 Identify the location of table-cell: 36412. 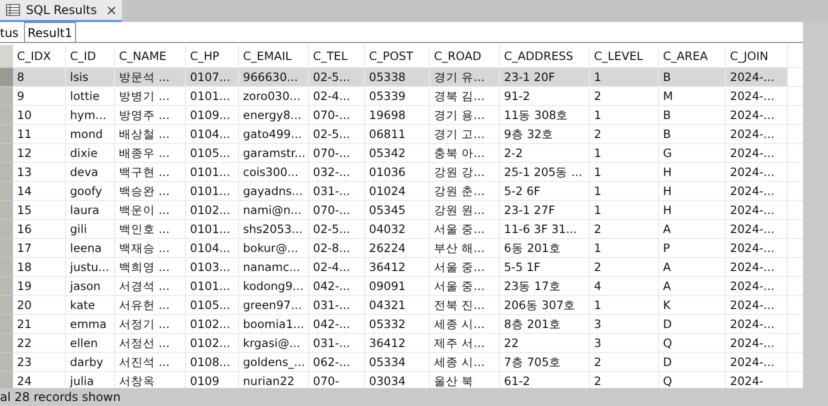
(397, 267).